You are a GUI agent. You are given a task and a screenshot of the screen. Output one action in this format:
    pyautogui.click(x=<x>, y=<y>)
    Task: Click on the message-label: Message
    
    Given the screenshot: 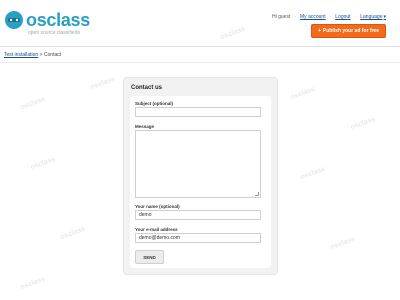 What is the action you would take?
    pyautogui.click(x=145, y=126)
    